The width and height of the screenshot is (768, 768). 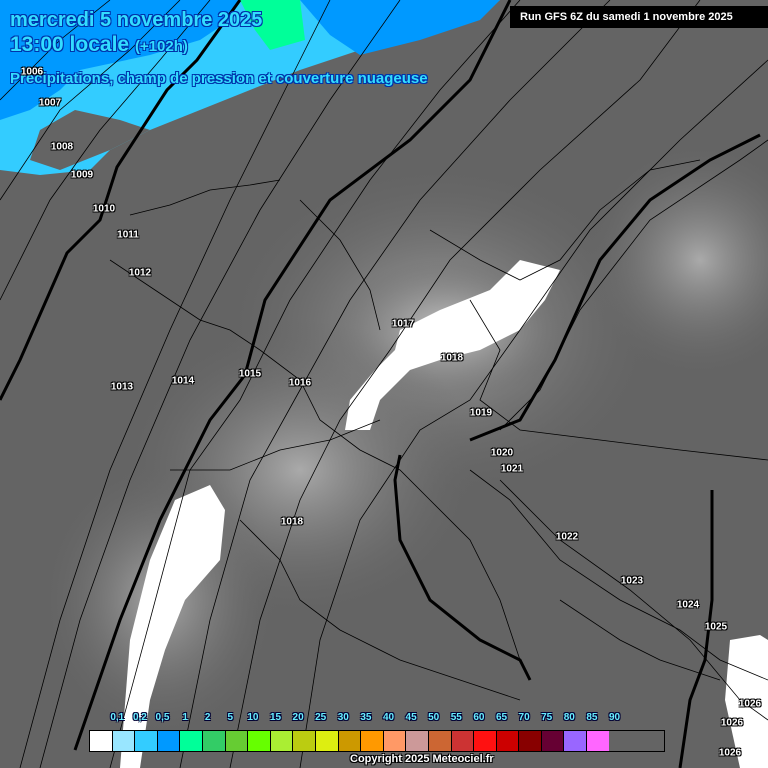 I want to click on local-time: 13:00 locale, so click(x=70, y=44).